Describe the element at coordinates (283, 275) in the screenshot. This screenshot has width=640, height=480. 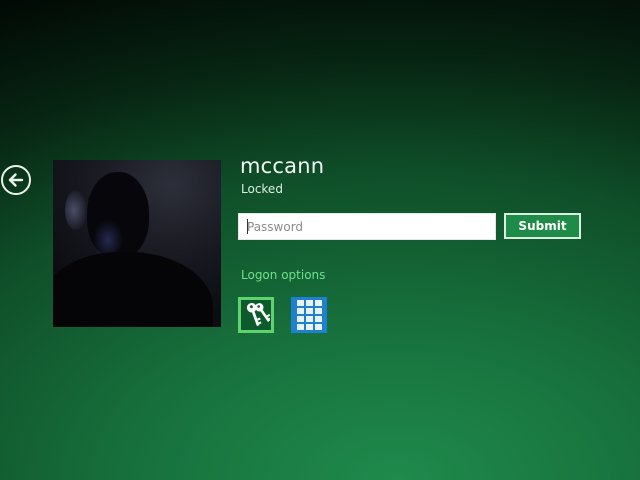
I see `logon-options-link: Logon options` at that location.